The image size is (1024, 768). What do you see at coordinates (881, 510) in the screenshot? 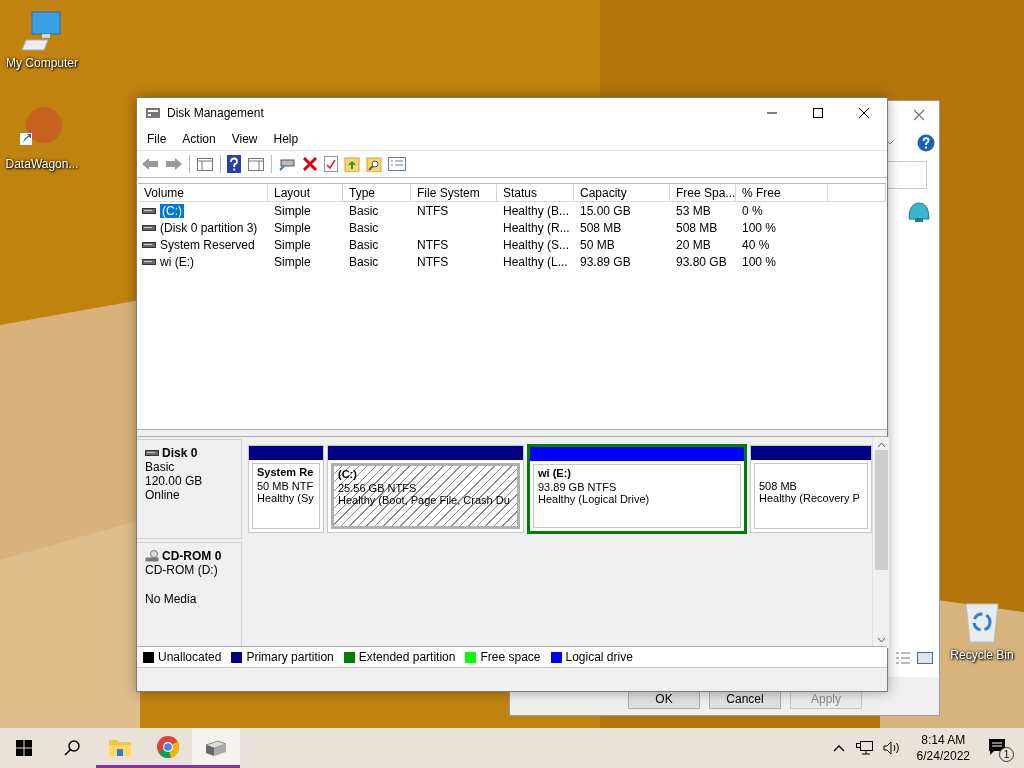
I see `scrollbar-thumb` at bounding box center [881, 510].